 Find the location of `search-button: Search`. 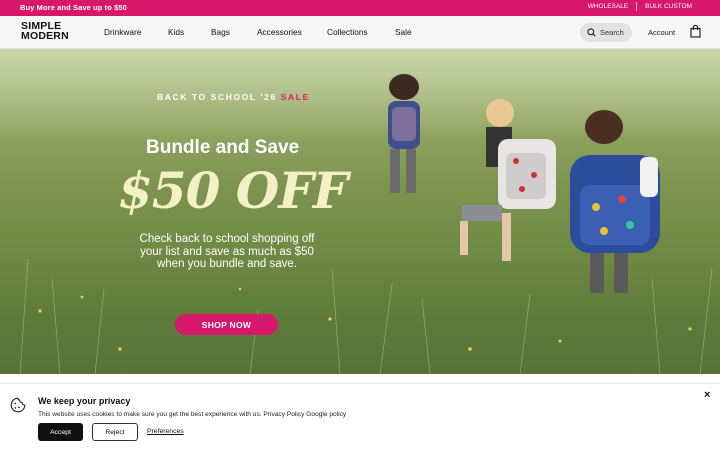

search-button: Search is located at coordinates (606, 32).